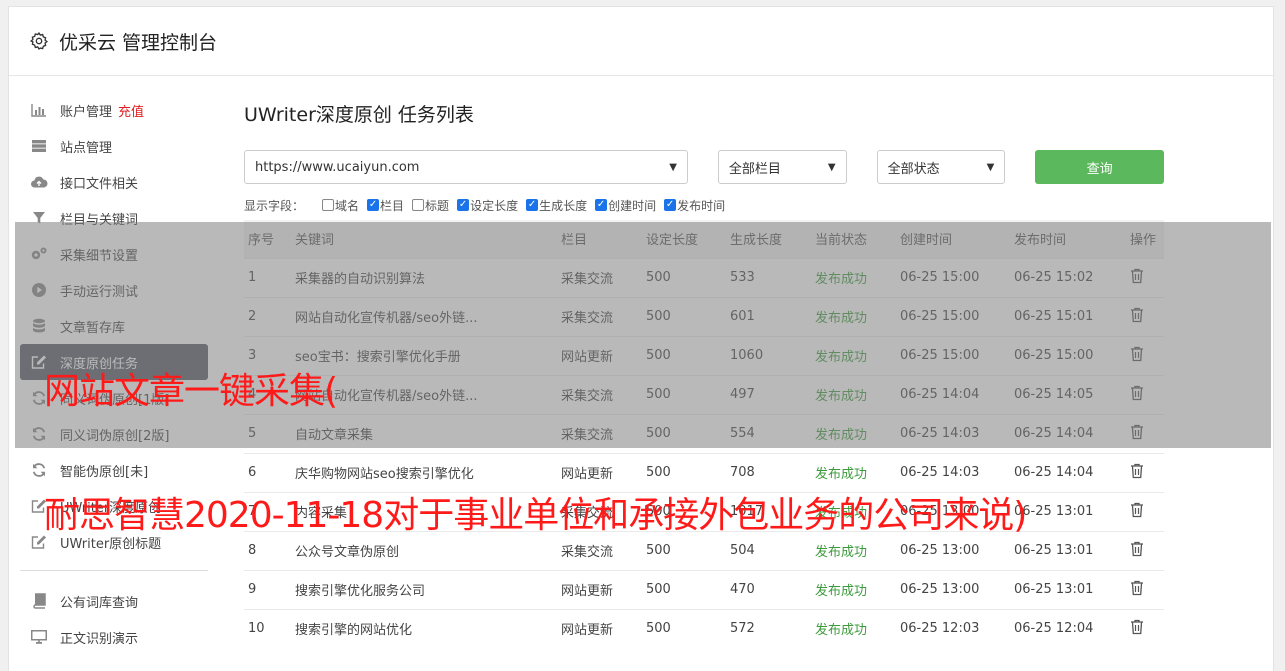  What do you see at coordinates (347, 205) in the screenshot?
I see `field-checkbox-label: 域名` at bounding box center [347, 205].